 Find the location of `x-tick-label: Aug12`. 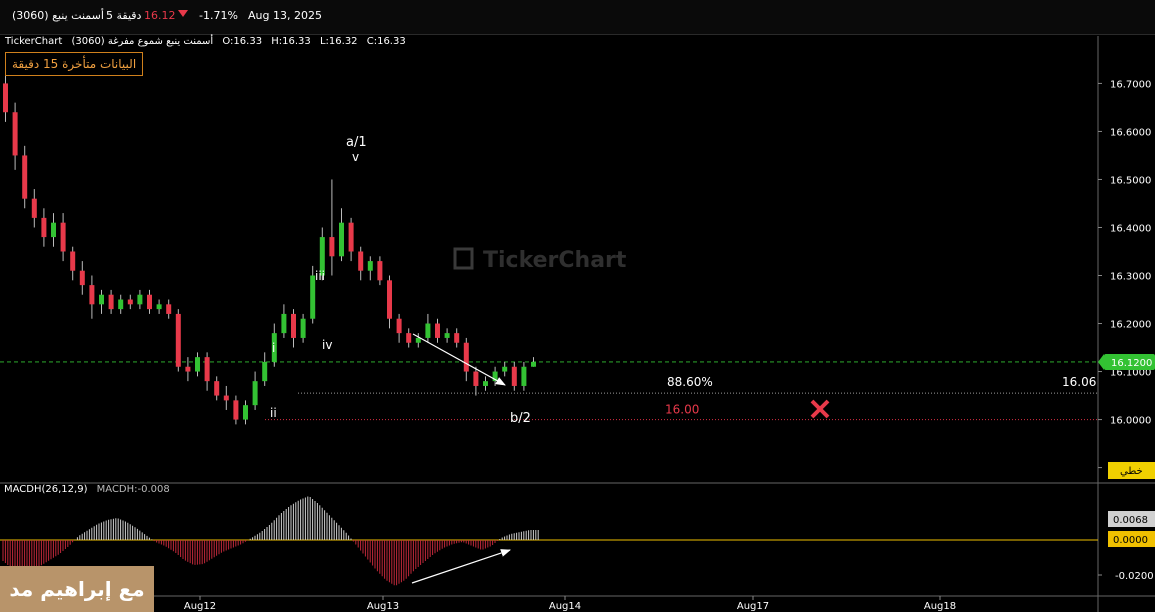

x-tick-label: Aug12 is located at coordinates (200, 606).